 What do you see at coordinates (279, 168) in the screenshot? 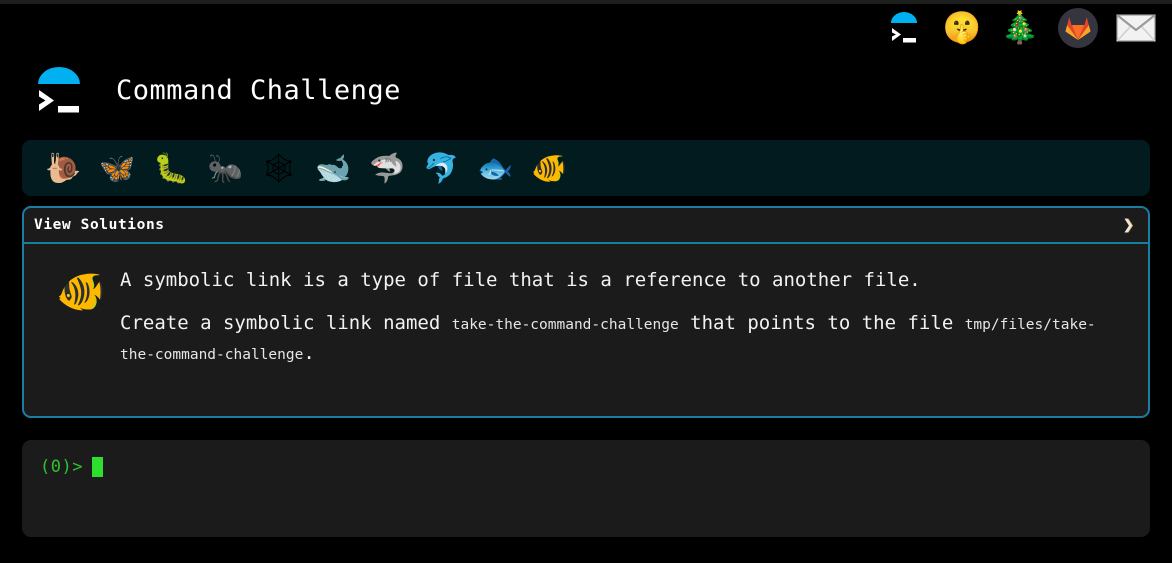
I see `progress-spider-web-icon: 🕸` at bounding box center [279, 168].